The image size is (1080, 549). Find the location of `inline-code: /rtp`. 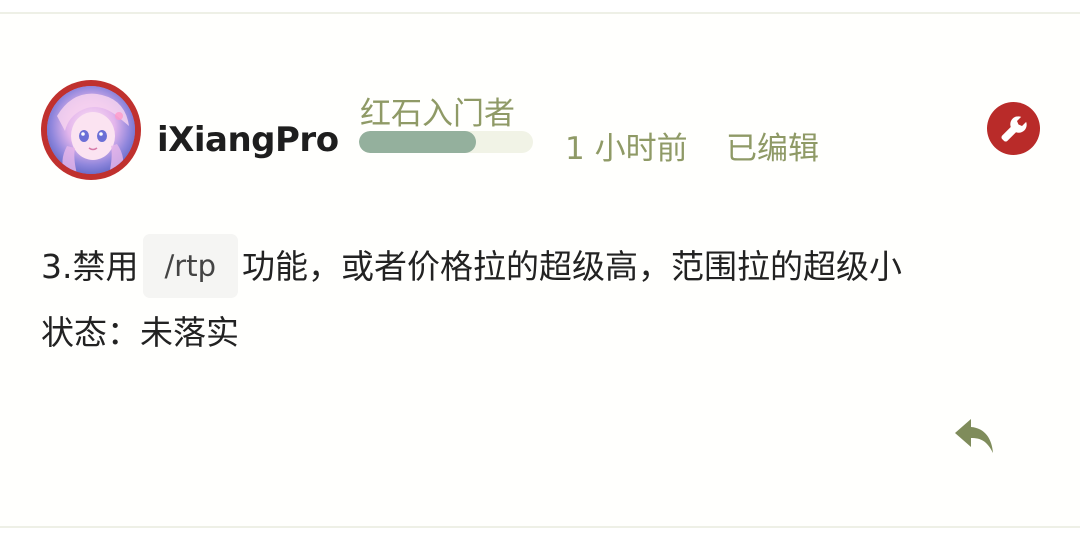

inline-code: /rtp is located at coordinates (190, 266).